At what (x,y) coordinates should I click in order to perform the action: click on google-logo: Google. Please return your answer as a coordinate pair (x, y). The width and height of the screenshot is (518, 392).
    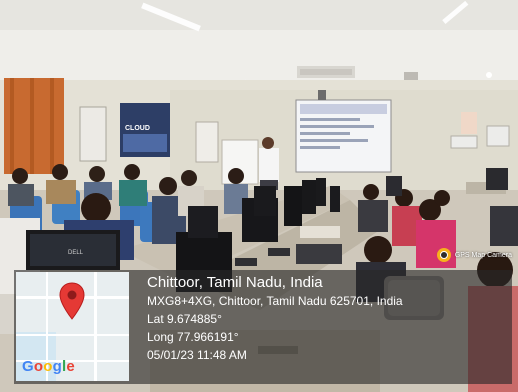
    Looking at the image, I should click on (48, 366).